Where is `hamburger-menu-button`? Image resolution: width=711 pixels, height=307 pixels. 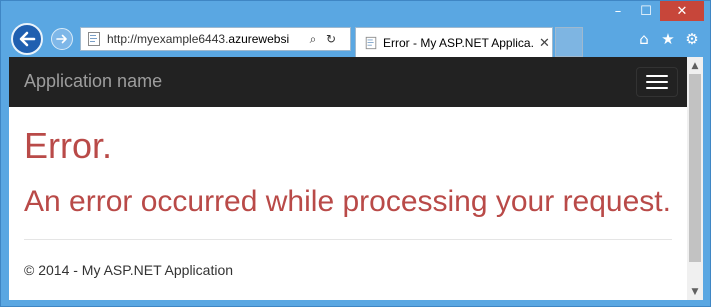 hamburger-menu-button is located at coordinates (657, 82).